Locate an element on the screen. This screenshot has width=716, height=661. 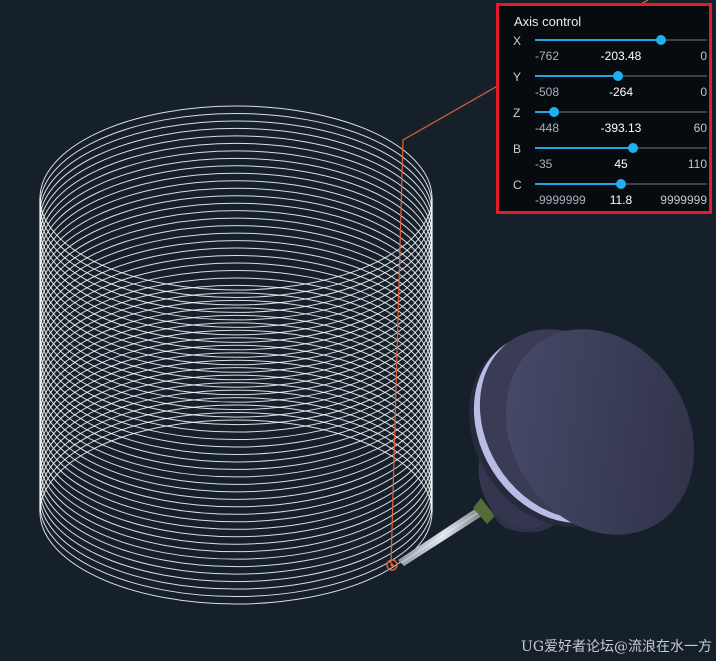
axis-b-control: B -35 45 110 is located at coordinates (610, 156).